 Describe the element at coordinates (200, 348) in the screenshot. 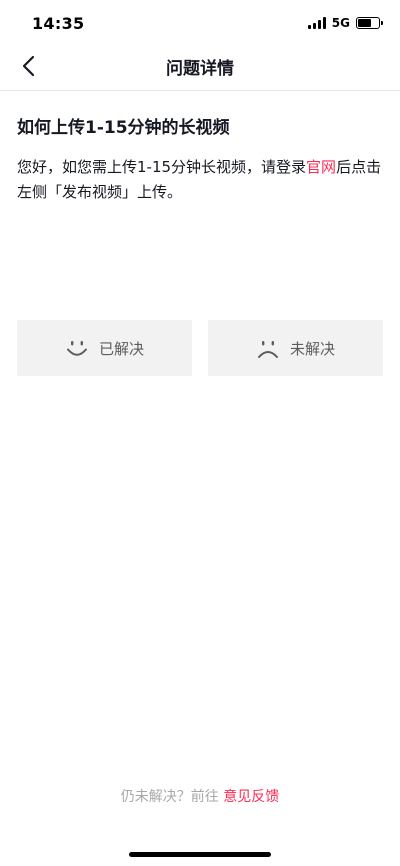

I see `feedback-row: 已解决 未解决` at that location.